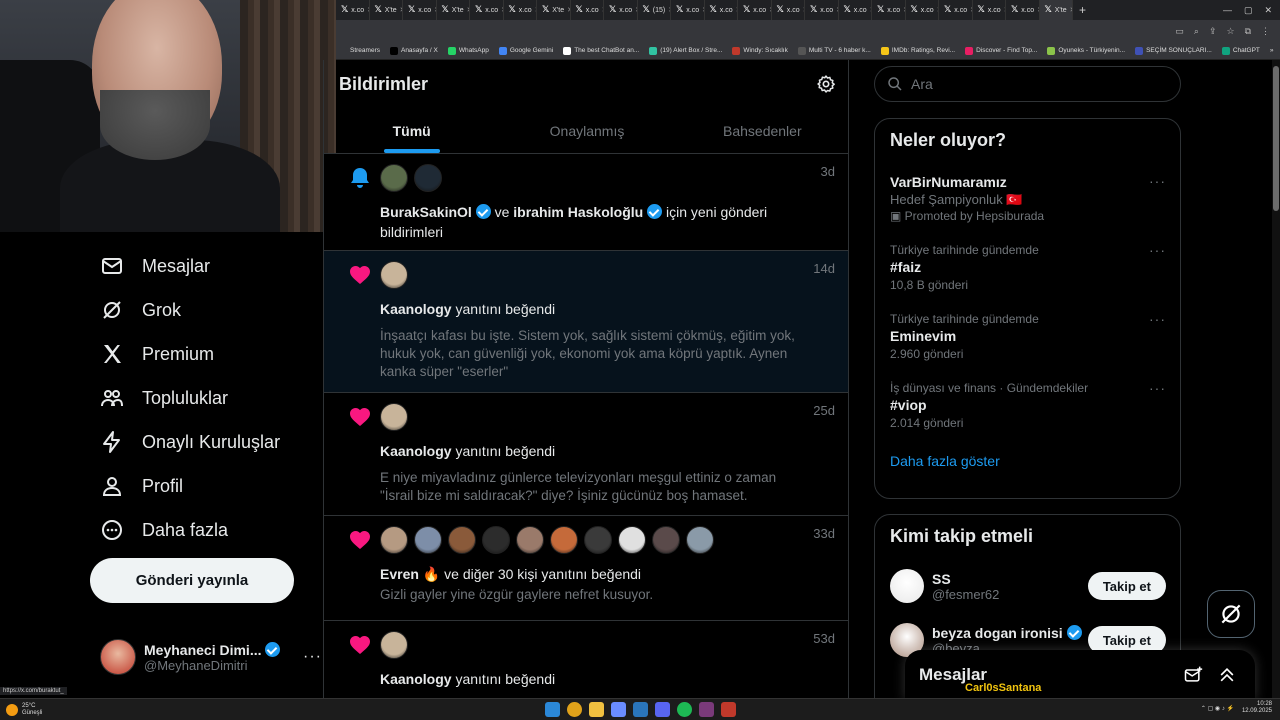 Image resolution: width=1280 pixels, height=720 pixels. Describe the element at coordinates (728, 709) in the screenshot. I see `obs-icon` at that location.